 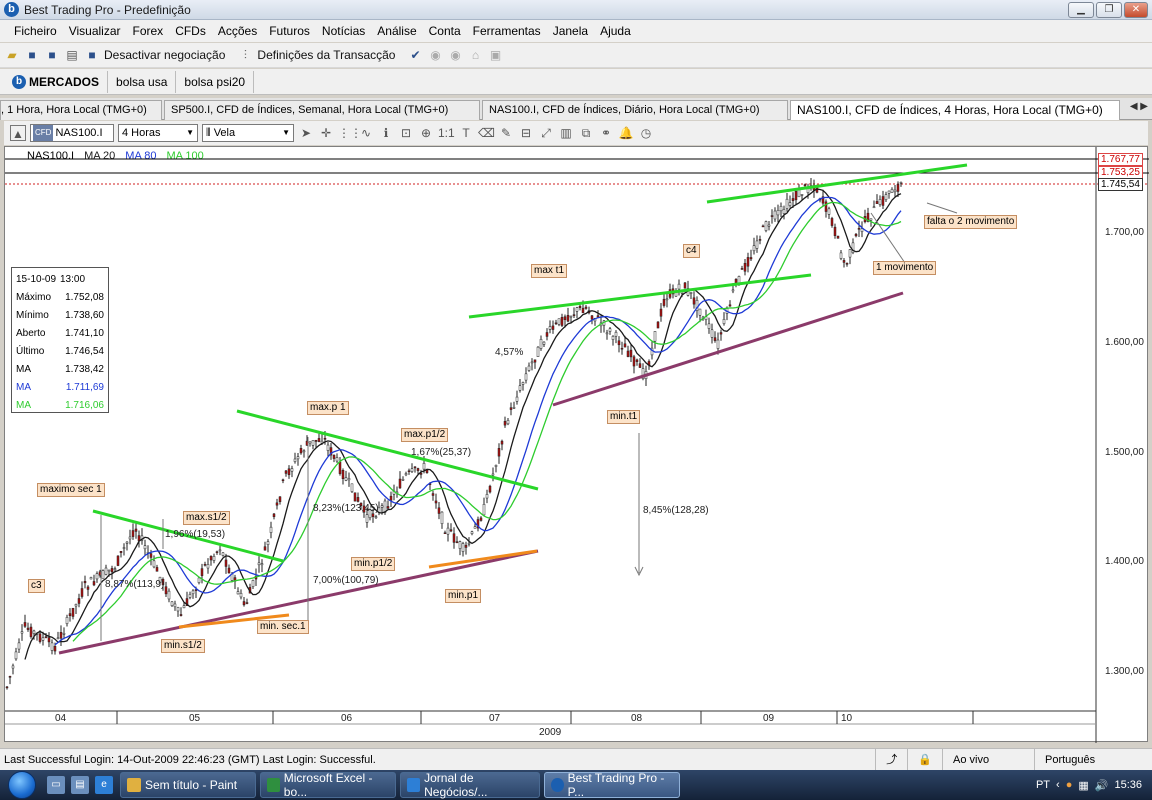 I want to click on annotation-max-p1-2: max.p1/2, so click(x=425, y=435).